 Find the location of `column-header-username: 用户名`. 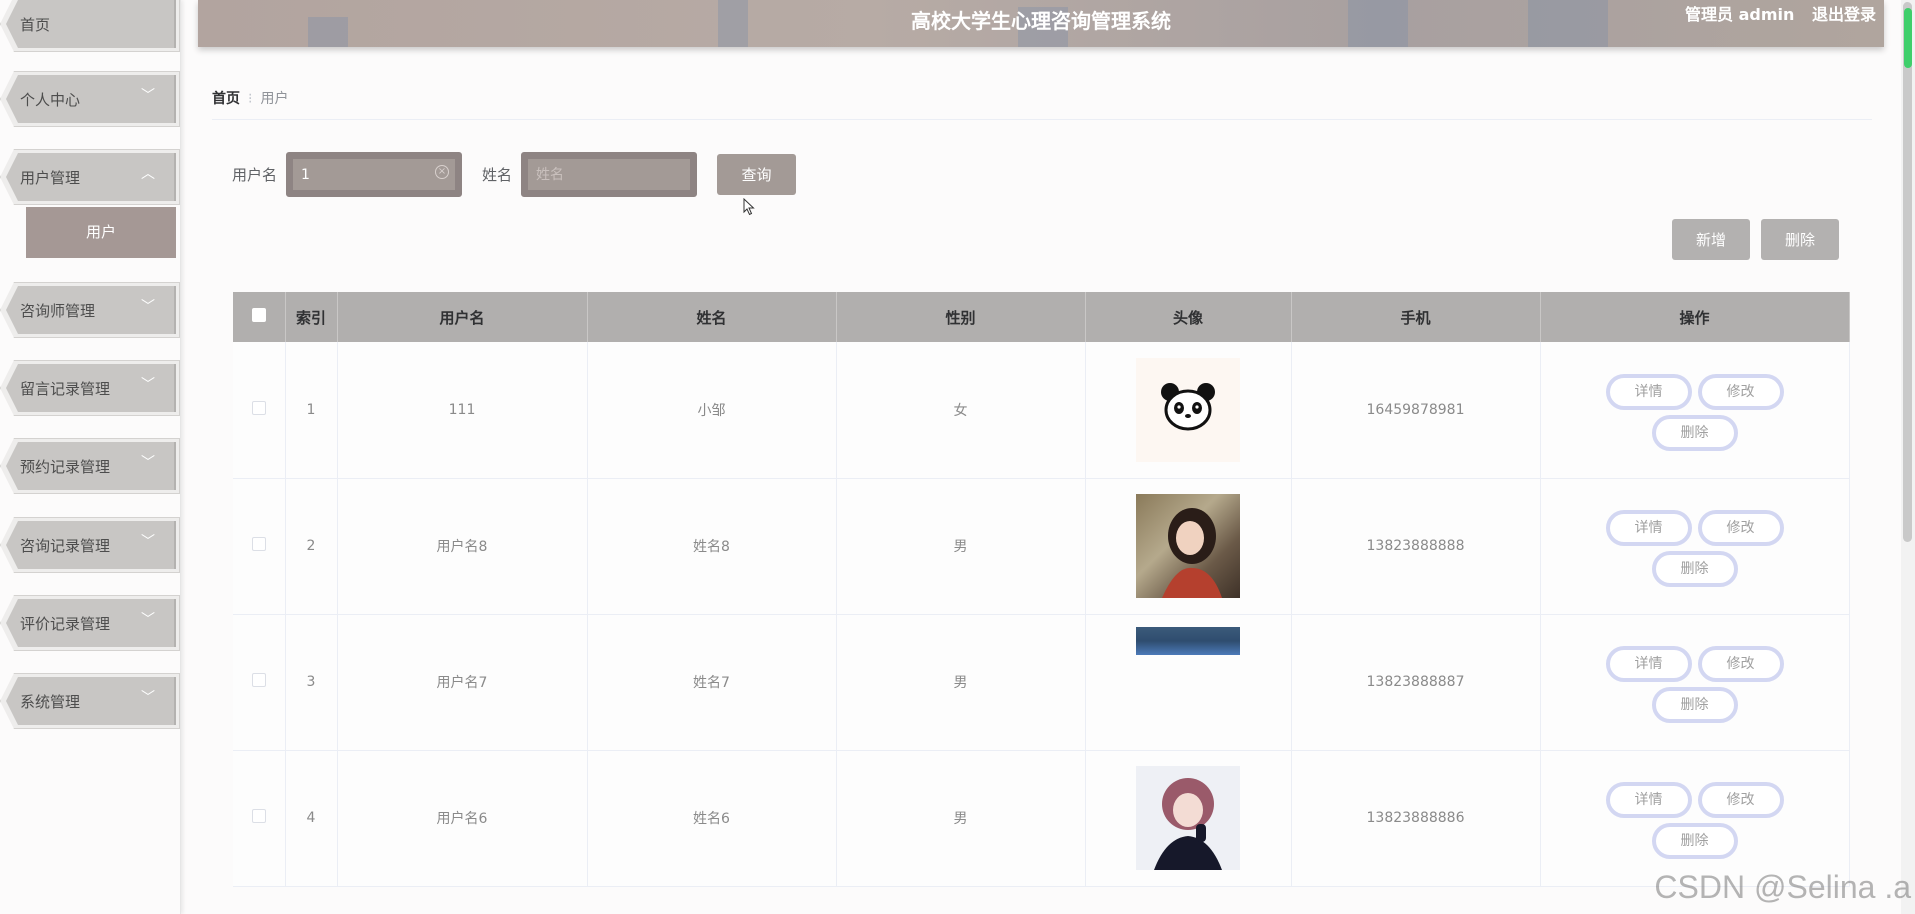

column-header-username: 用户名 is located at coordinates (462, 317).